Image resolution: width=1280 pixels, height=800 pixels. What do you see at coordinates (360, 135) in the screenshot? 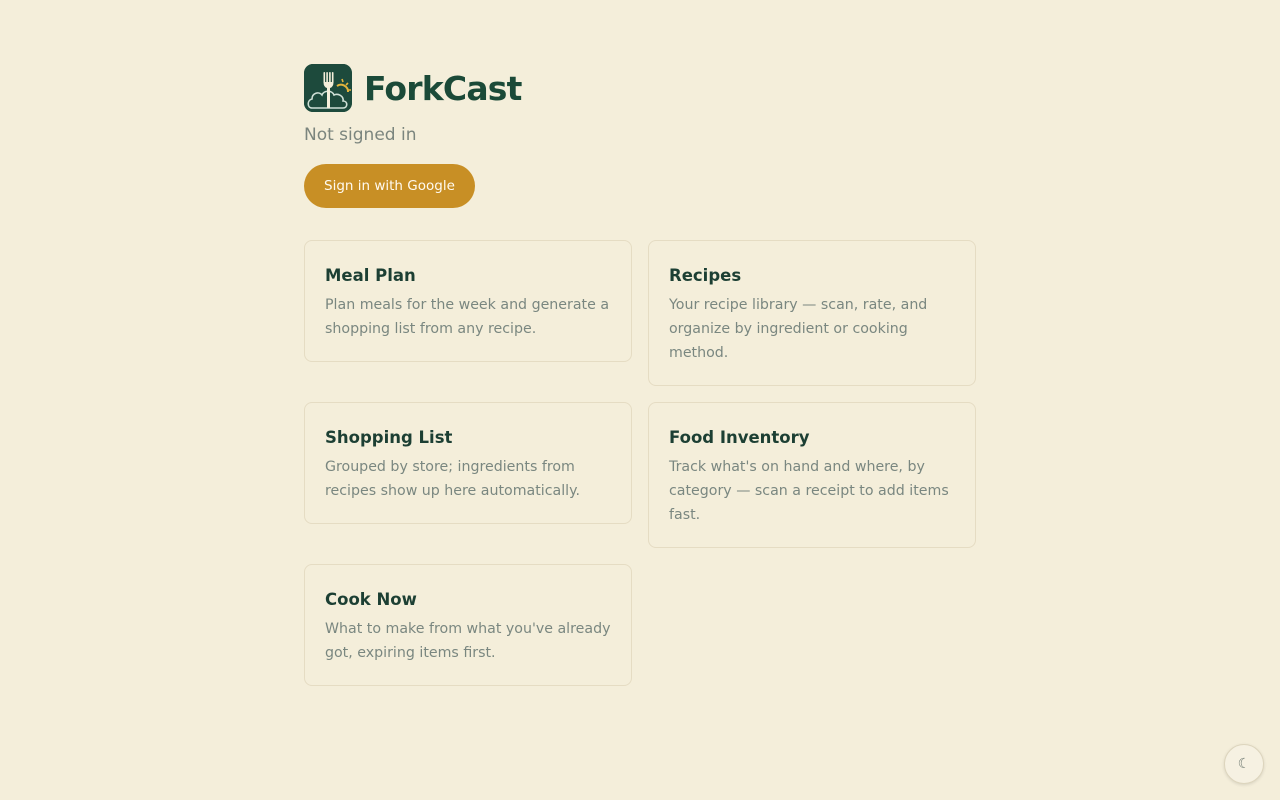
I see `auth-status: Not signed in` at bounding box center [360, 135].